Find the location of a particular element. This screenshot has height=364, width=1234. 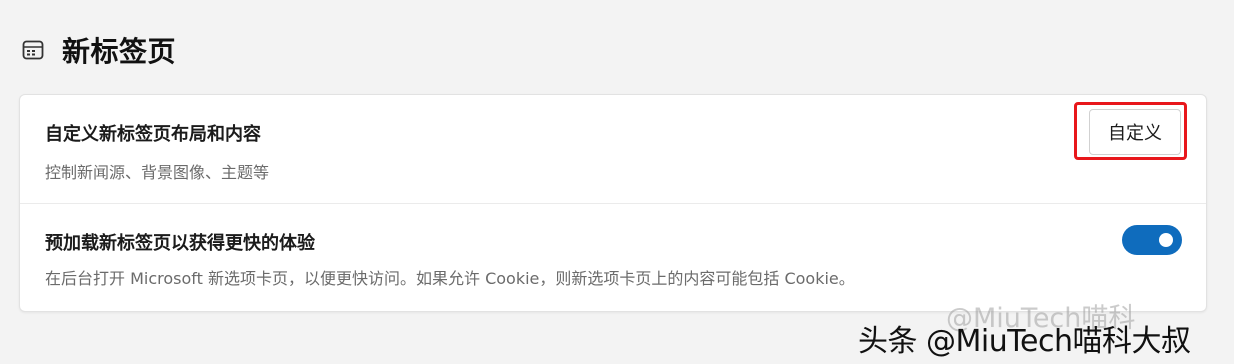

watermark: 头条 @MiuTech喵科大叔 is located at coordinates (1024, 341).